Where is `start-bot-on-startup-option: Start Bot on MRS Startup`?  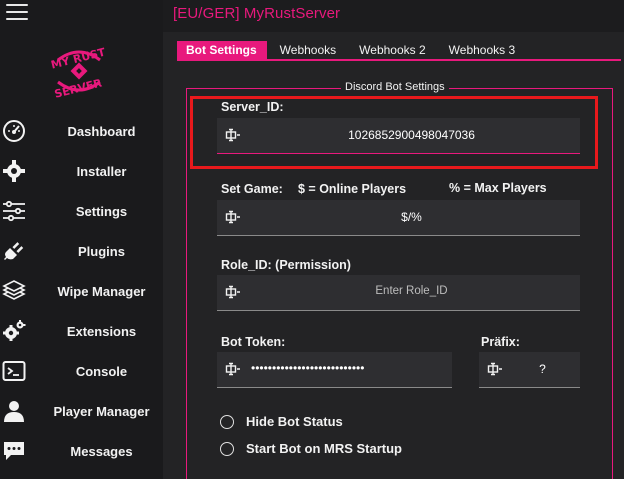 start-bot-on-startup-option: Start Bot on MRS Startup is located at coordinates (311, 448).